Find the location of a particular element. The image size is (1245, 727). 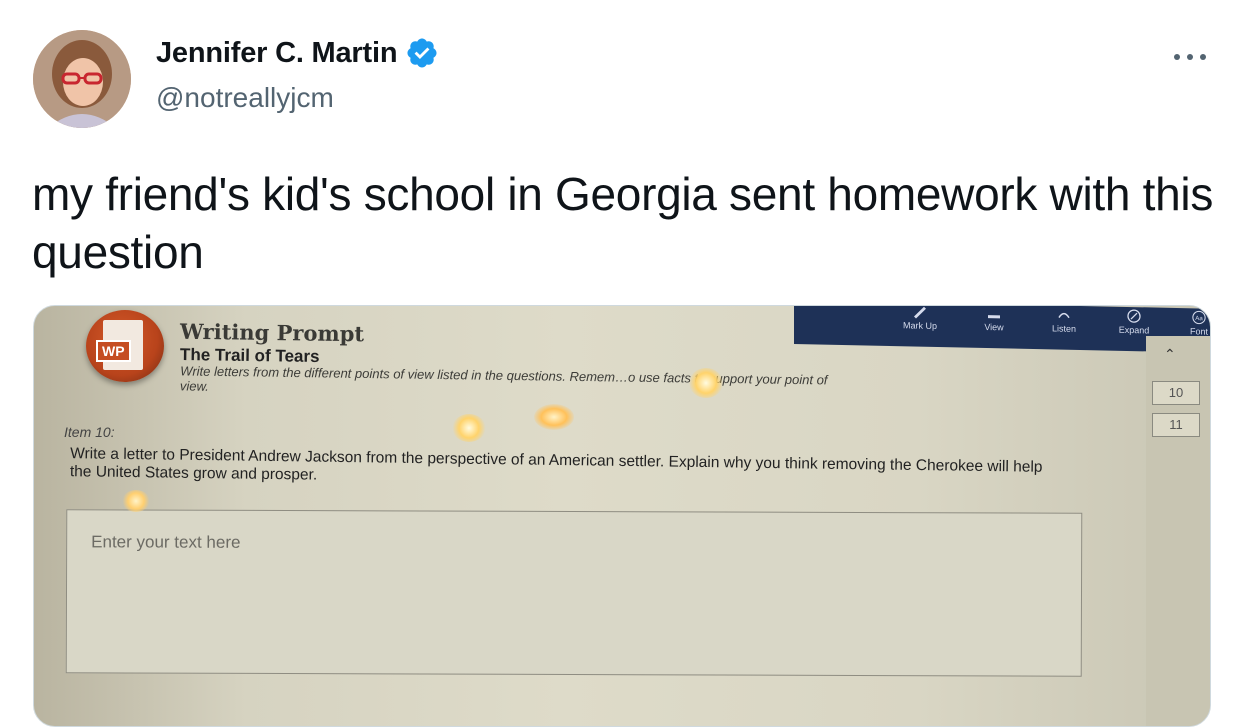

view-icon is located at coordinates (994, 317).